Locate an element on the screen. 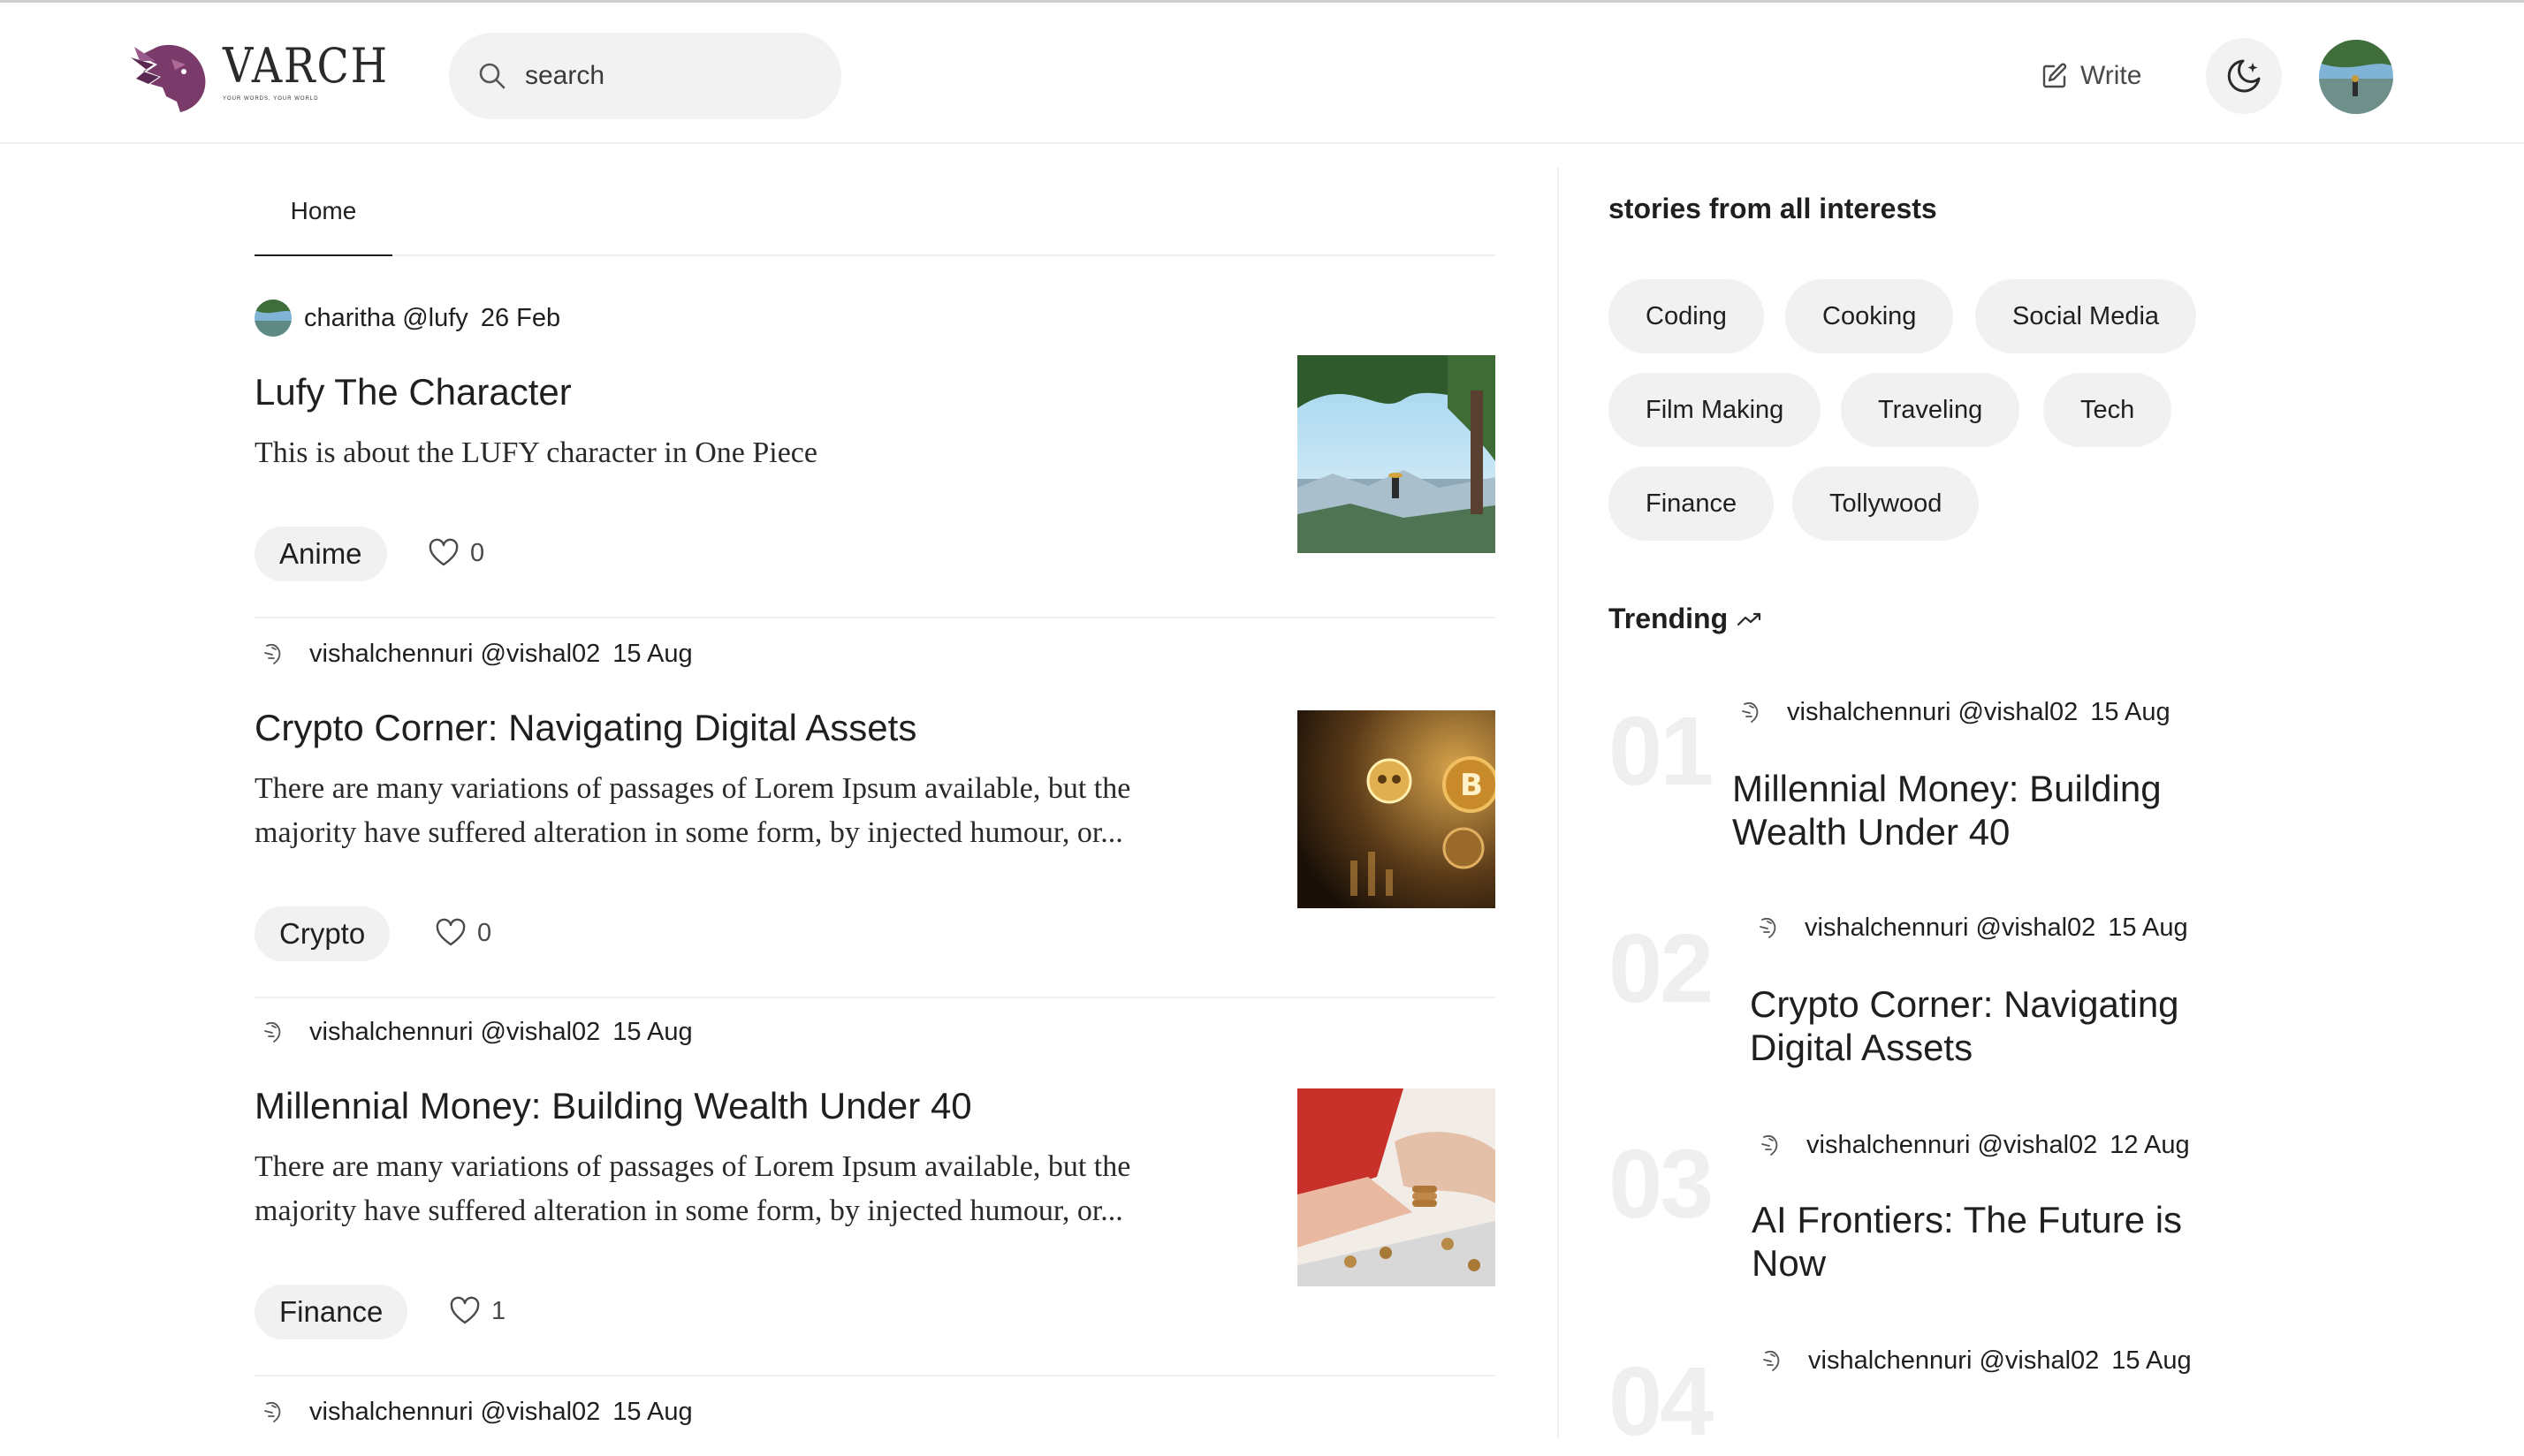  search-input is located at coordinates (666, 76).